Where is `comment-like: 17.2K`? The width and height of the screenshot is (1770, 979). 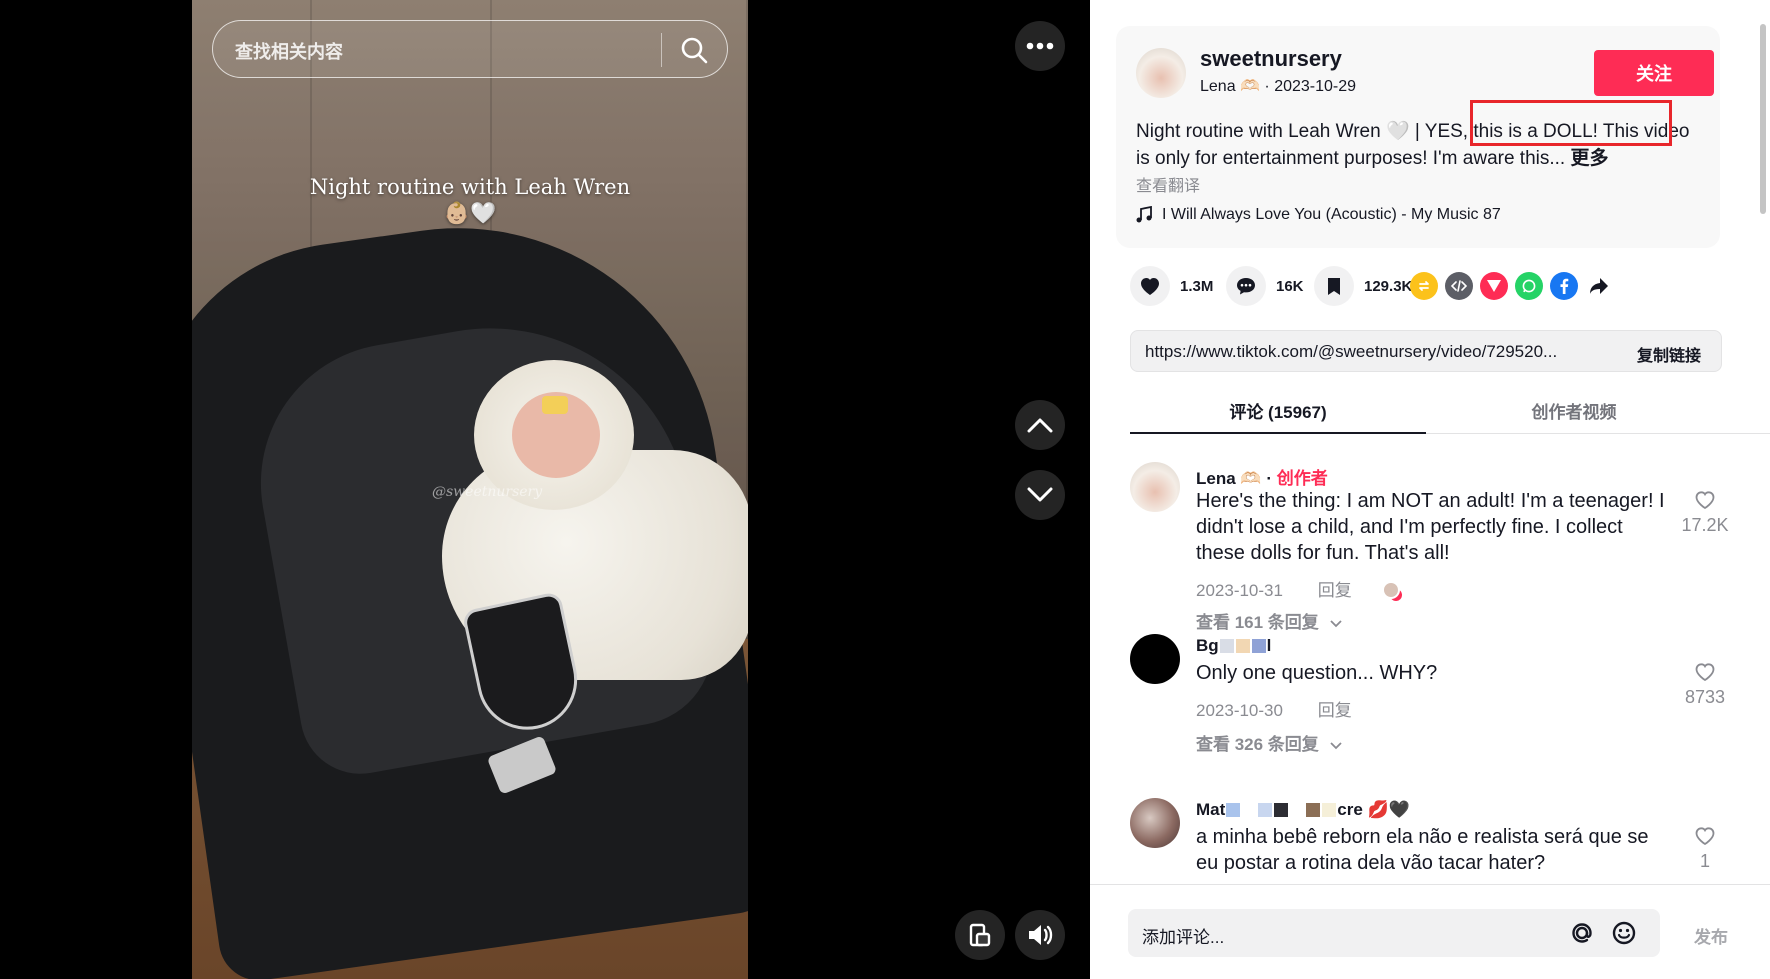 comment-like: 17.2K is located at coordinates (1705, 513).